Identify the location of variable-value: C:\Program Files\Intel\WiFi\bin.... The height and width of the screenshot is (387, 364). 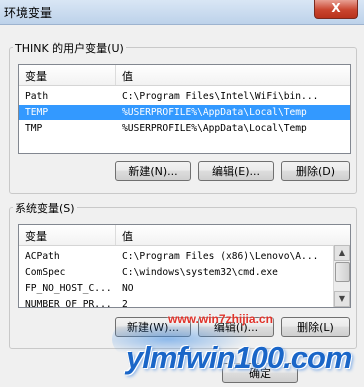
(220, 96).